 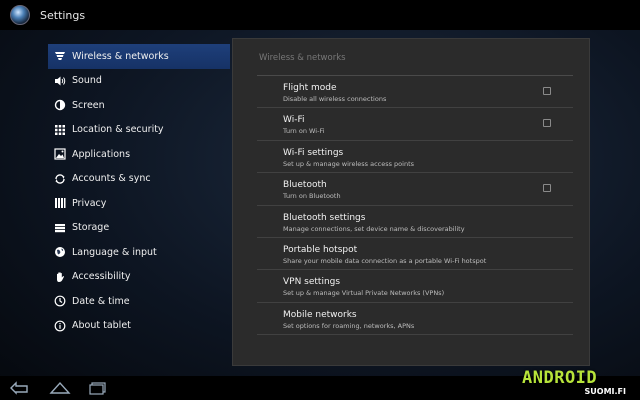 I want to click on watermark-logo: ANDROID, so click(x=560, y=378).